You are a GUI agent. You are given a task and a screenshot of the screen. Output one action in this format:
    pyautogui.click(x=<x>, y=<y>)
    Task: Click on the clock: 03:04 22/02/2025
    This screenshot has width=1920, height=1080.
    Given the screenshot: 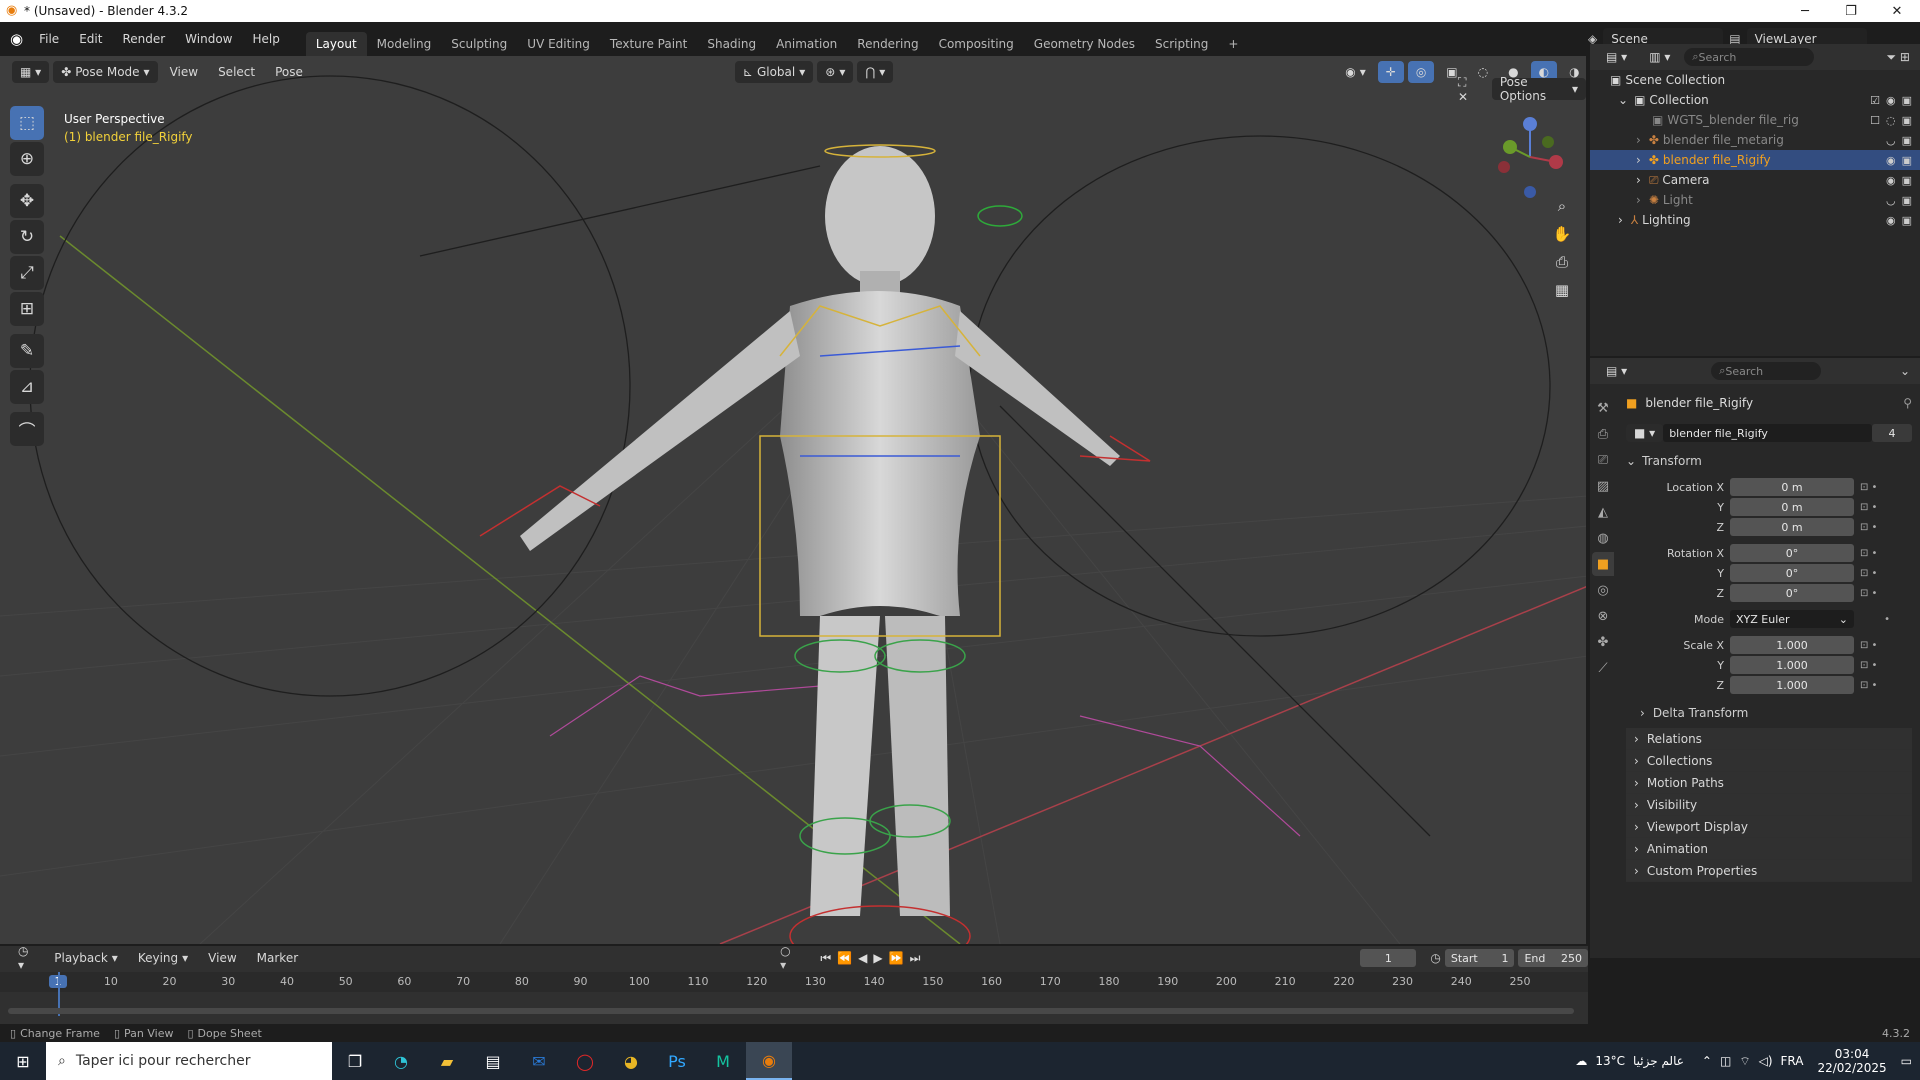 What is the action you would take?
    pyautogui.click(x=1851, y=1061)
    